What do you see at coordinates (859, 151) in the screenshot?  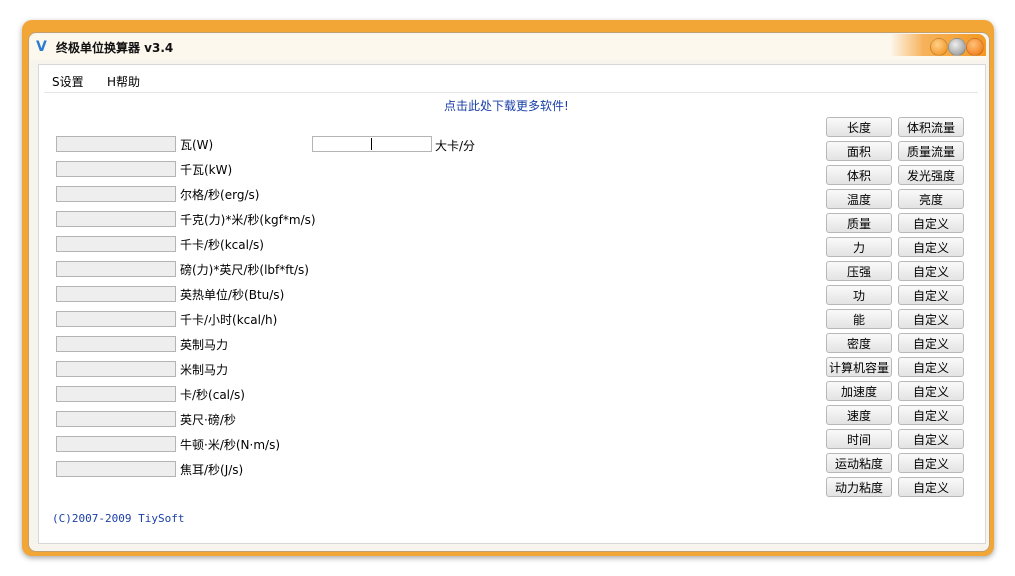 I see `category-button: 面积` at bounding box center [859, 151].